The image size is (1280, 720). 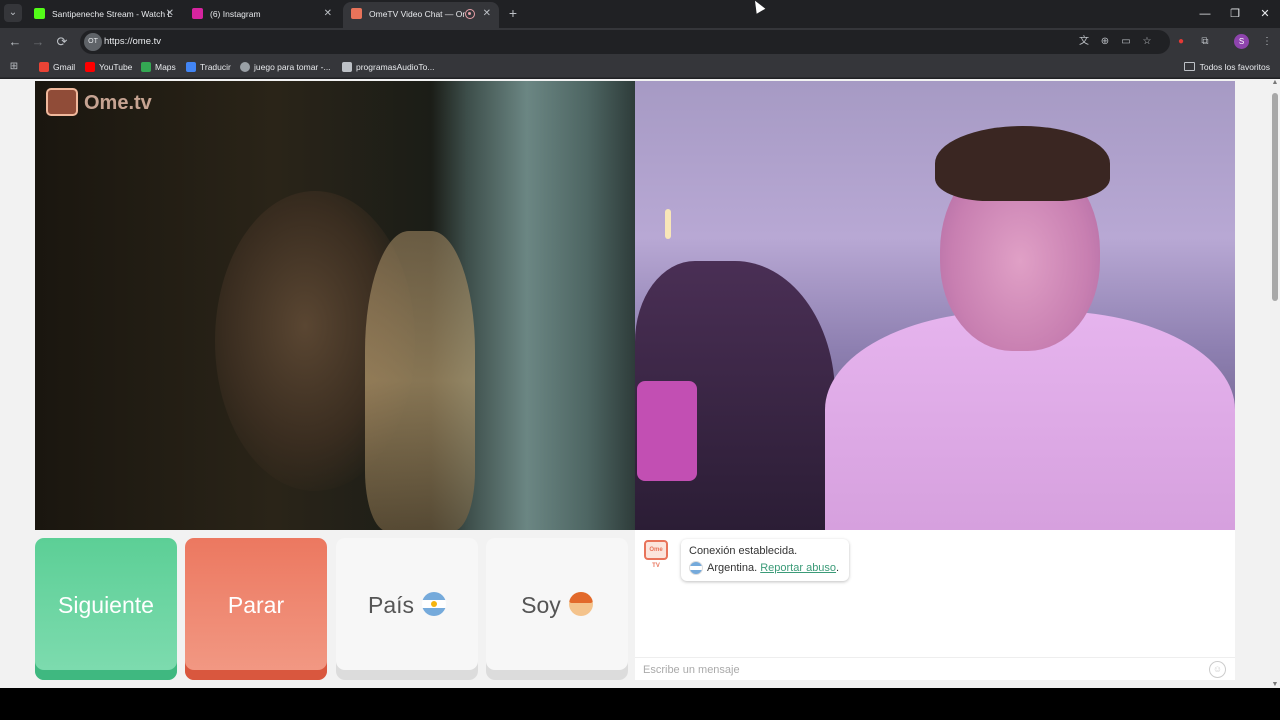 I want to click on kick-favicon-icon, so click(x=39, y=13).